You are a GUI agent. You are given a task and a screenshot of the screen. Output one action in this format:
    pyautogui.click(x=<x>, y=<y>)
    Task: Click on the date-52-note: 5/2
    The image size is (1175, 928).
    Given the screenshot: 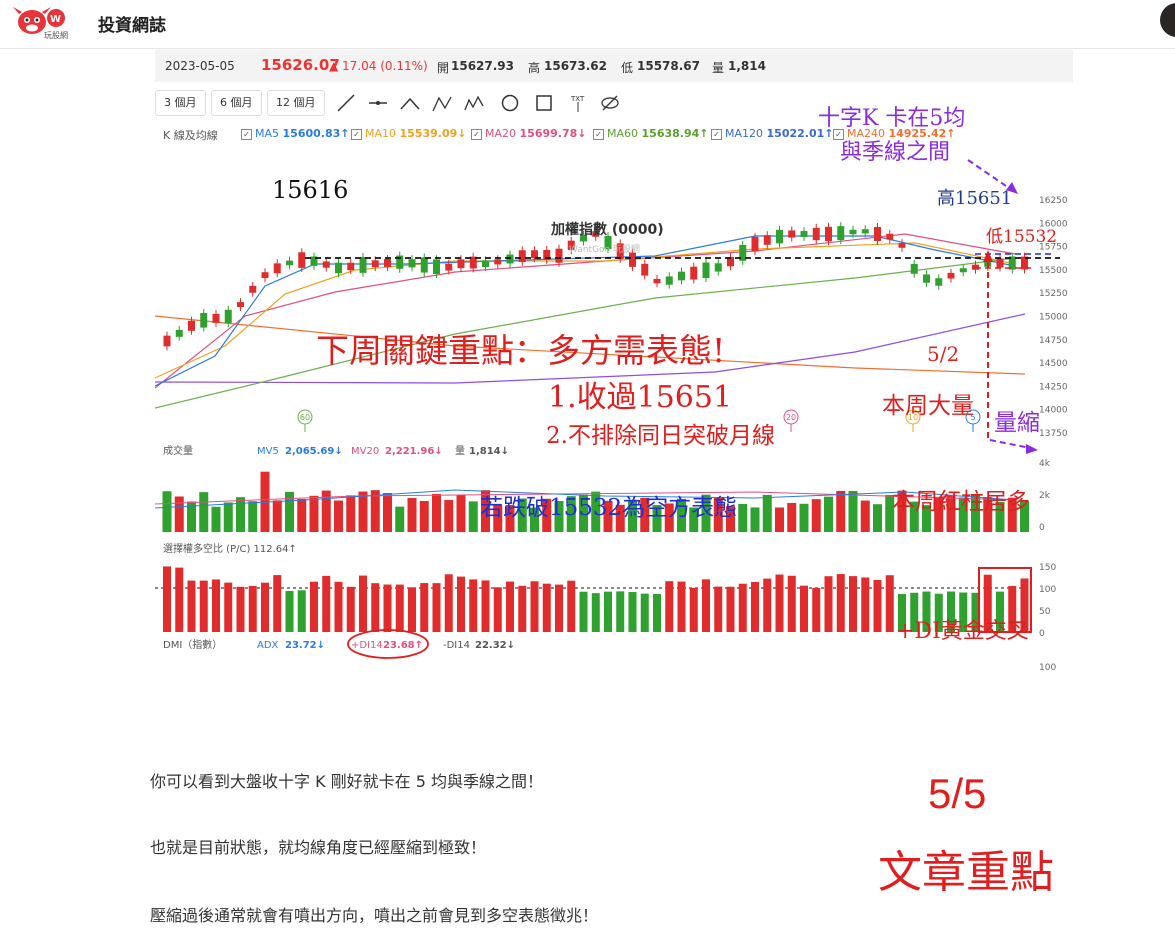 What is the action you would take?
    pyautogui.click(x=943, y=354)
    